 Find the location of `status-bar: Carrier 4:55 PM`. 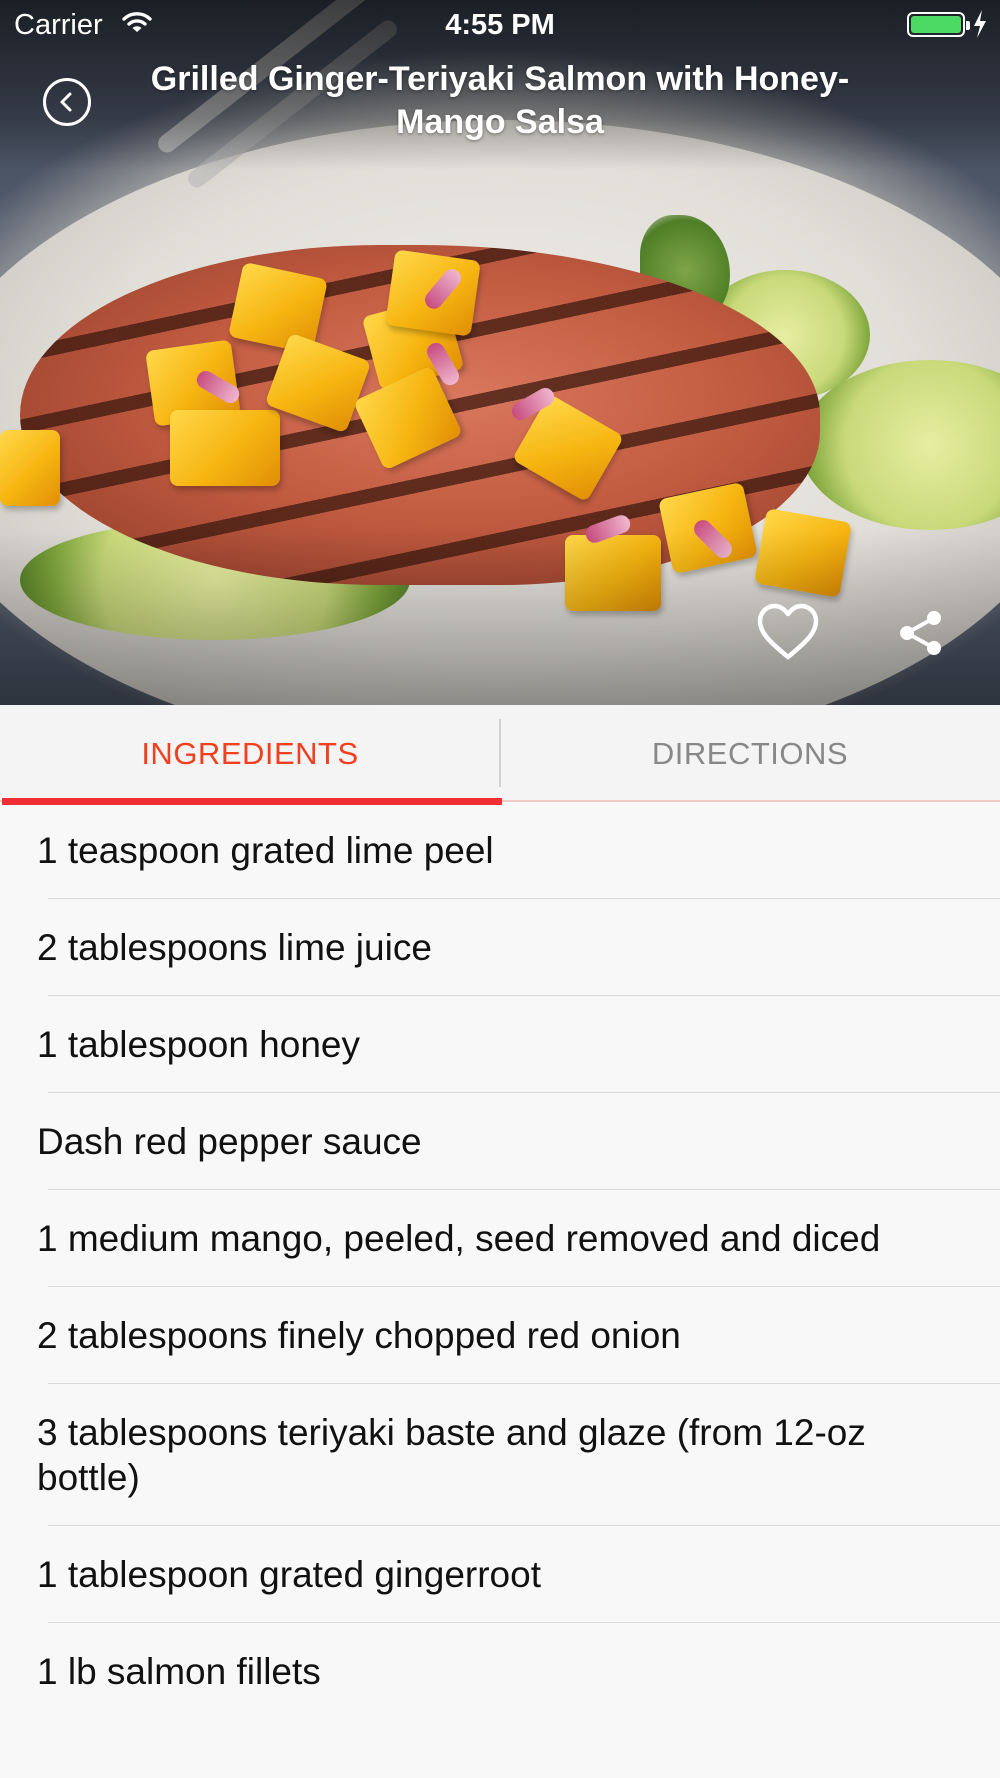

status-bar: Carrier 4:55 PM is located at coordinates (500, 25).